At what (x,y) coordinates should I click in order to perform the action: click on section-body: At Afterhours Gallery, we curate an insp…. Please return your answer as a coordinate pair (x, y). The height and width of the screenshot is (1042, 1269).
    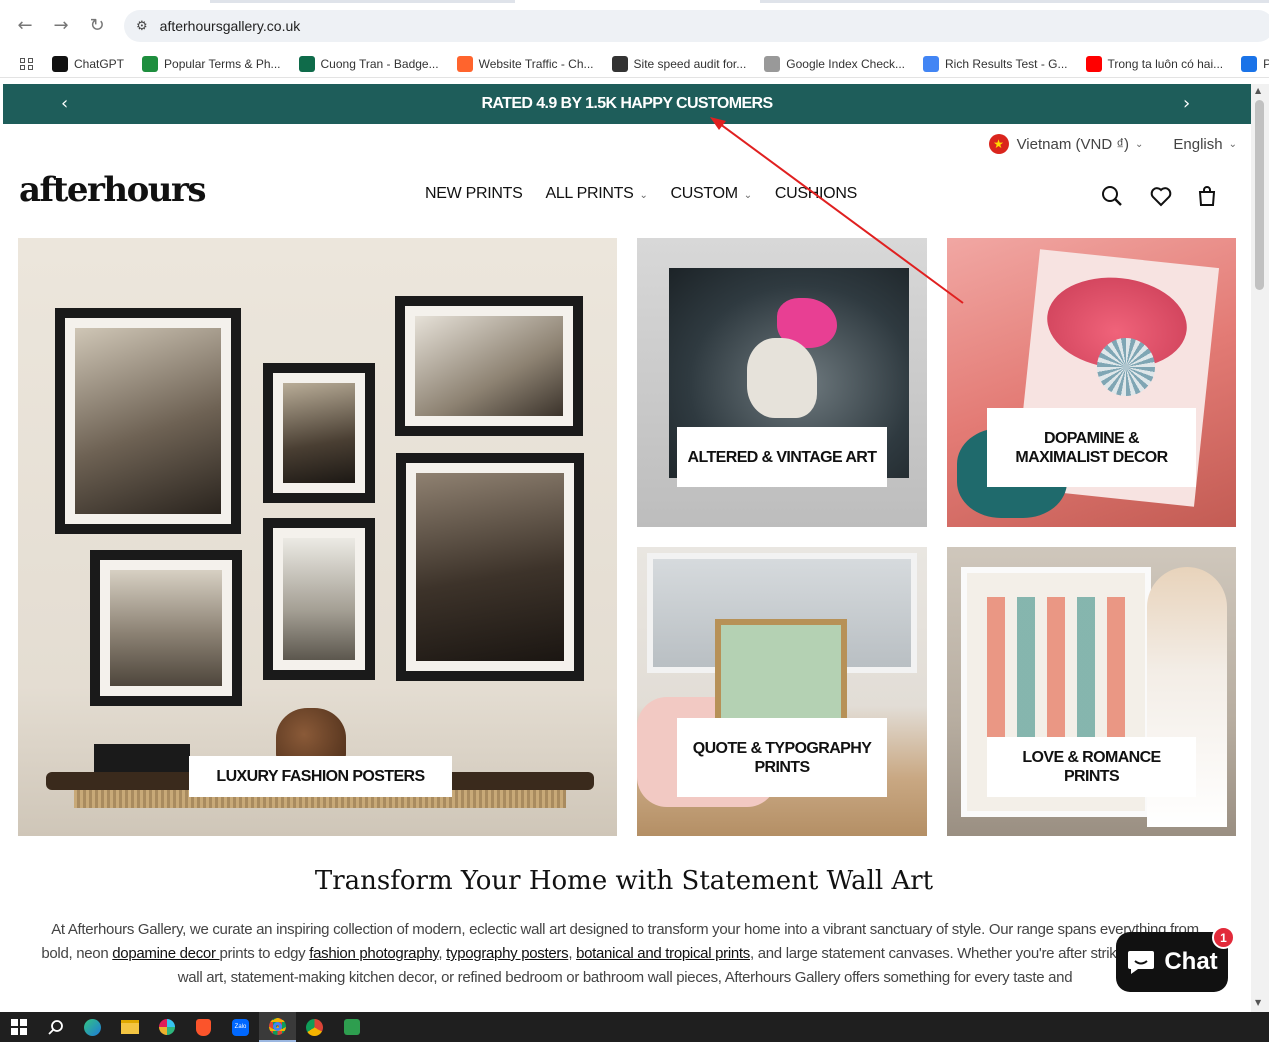
    Looking at the image, I should click on (625, 954).